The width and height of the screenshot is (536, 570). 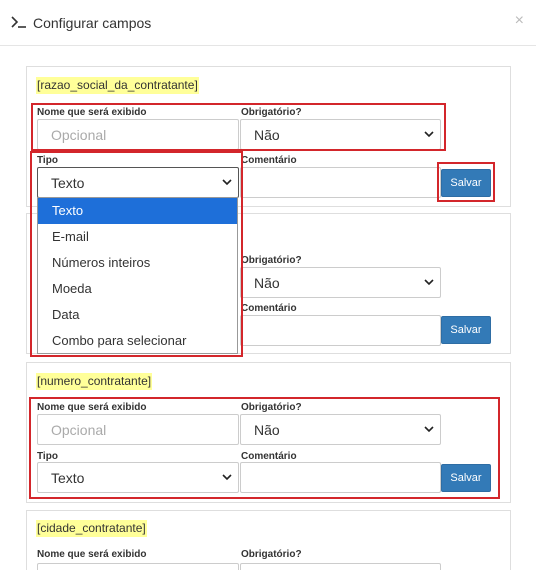 I want to click on terminal-icon, so click(x=18, y=22).